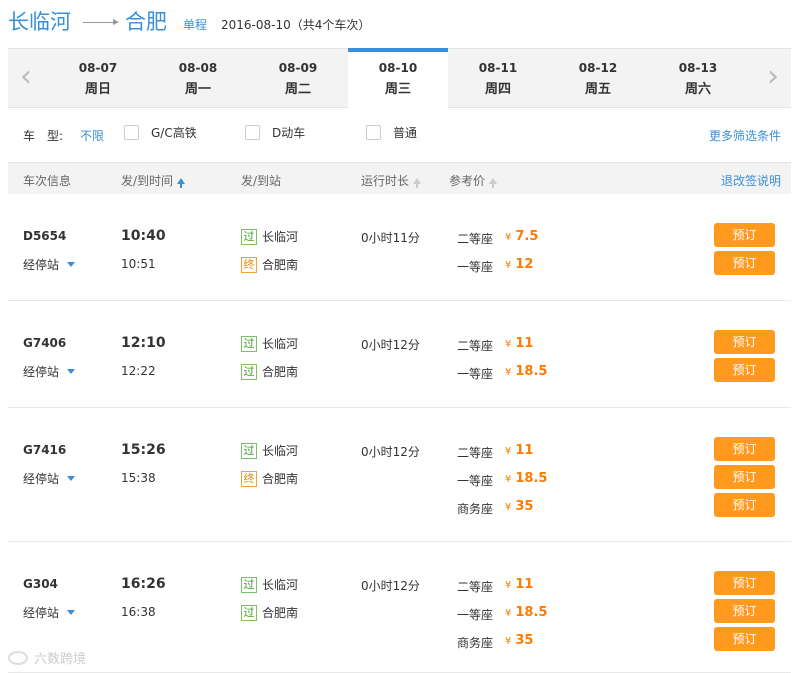 The image size is (795, 673). Describe the element at coordinates (198, 68) in the screenshot. I see `date-tab-date: 08-08` at that location.